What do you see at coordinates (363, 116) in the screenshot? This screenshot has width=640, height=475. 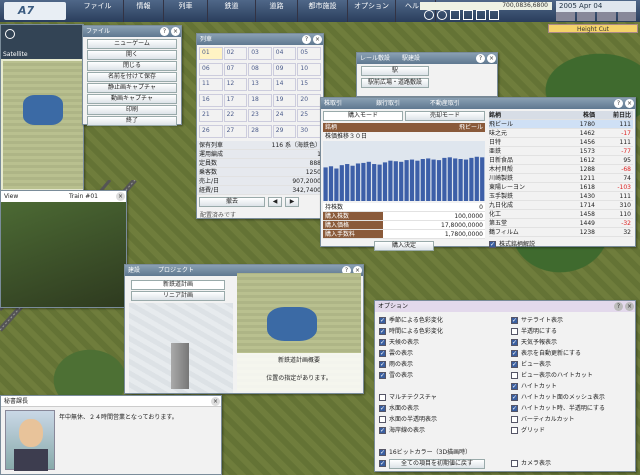 I see `buy-mode-button: 購入モード` at bounding box center [363, 116].